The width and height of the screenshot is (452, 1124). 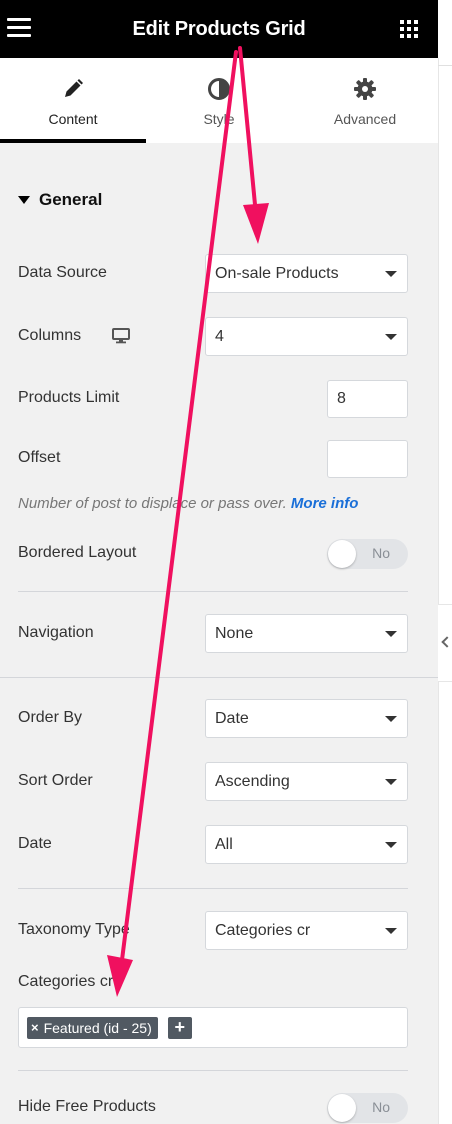 What do you see at coordinates (24, 200) in the screenshot?
I see `caret-down-icon` at bounding box center [24, 200].